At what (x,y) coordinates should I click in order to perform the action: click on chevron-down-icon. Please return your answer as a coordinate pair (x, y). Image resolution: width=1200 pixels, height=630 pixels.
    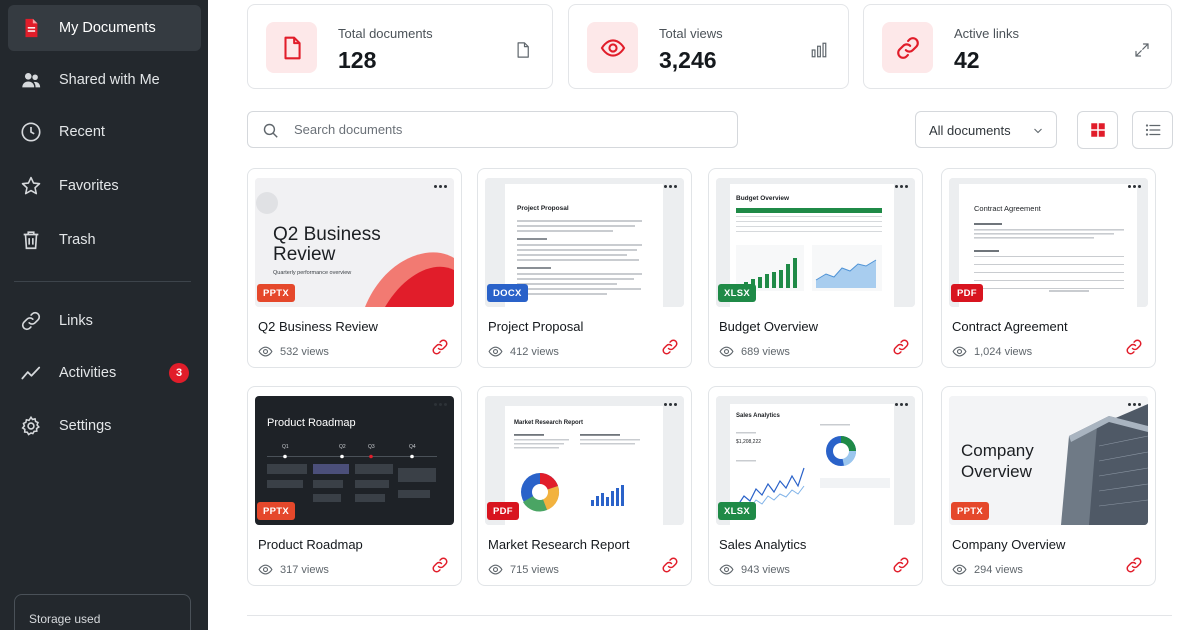
    Looking at the image, I should click on (1038, 131).